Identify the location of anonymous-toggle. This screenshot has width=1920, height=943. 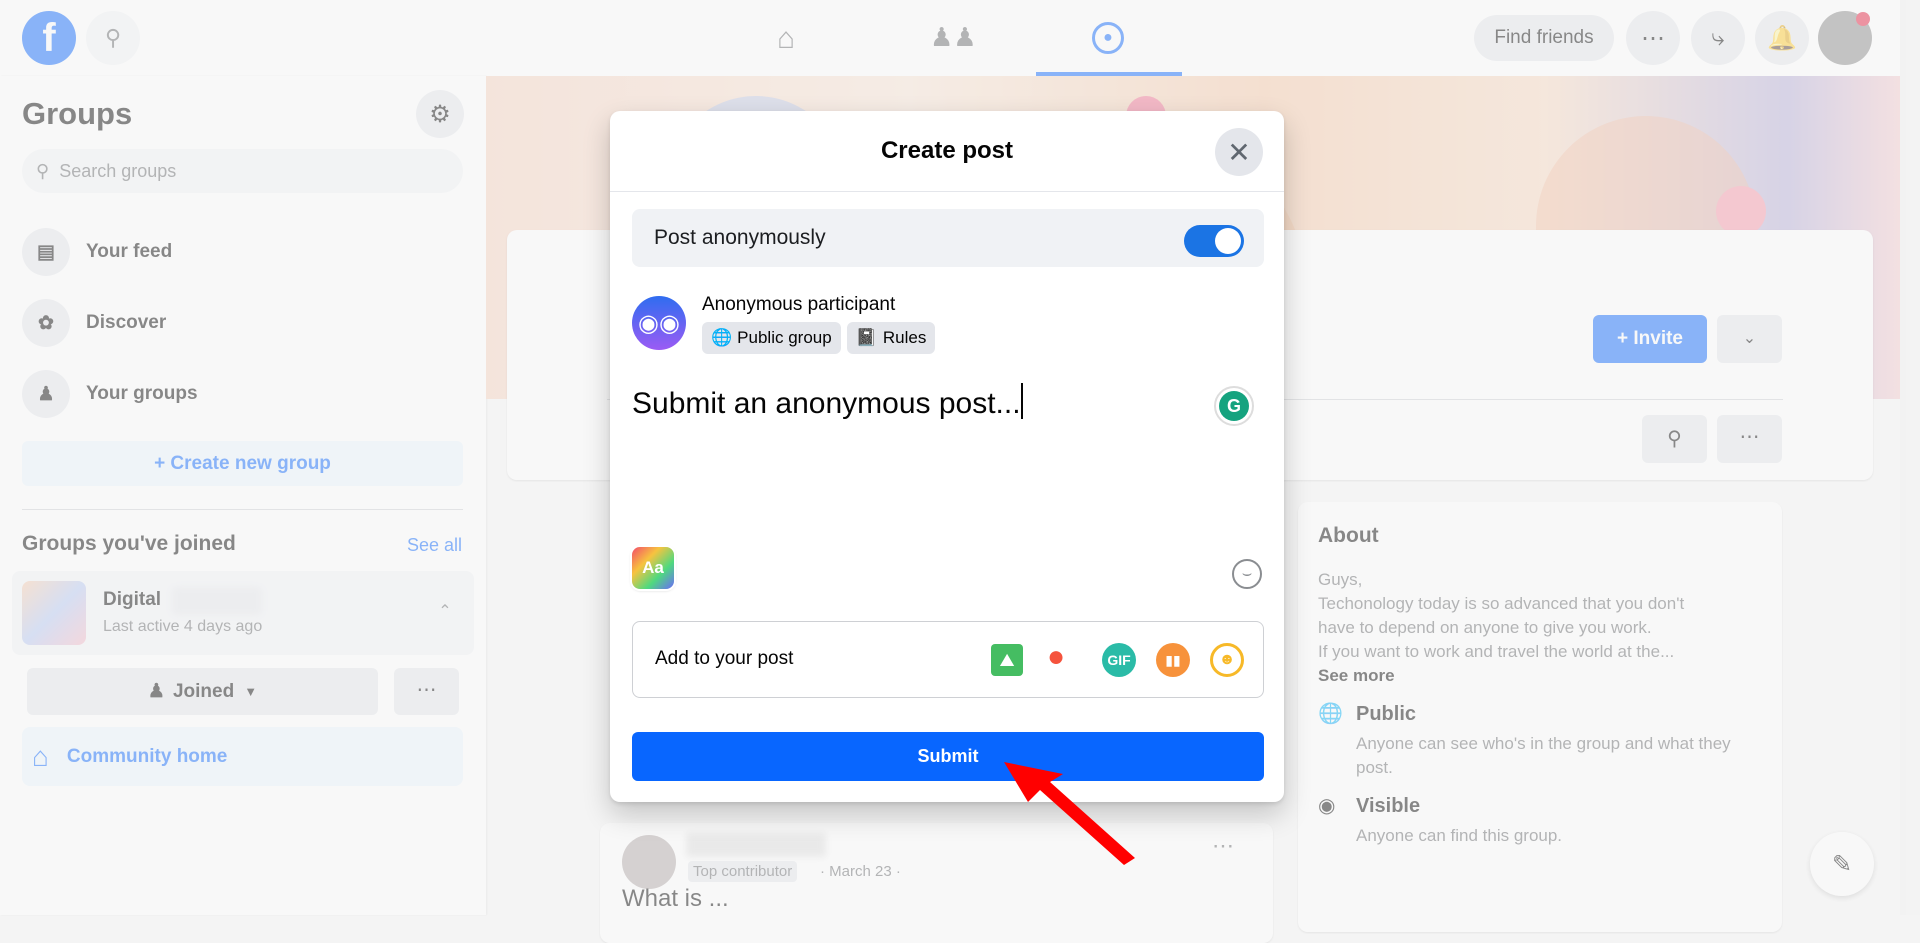
(1214, 241).